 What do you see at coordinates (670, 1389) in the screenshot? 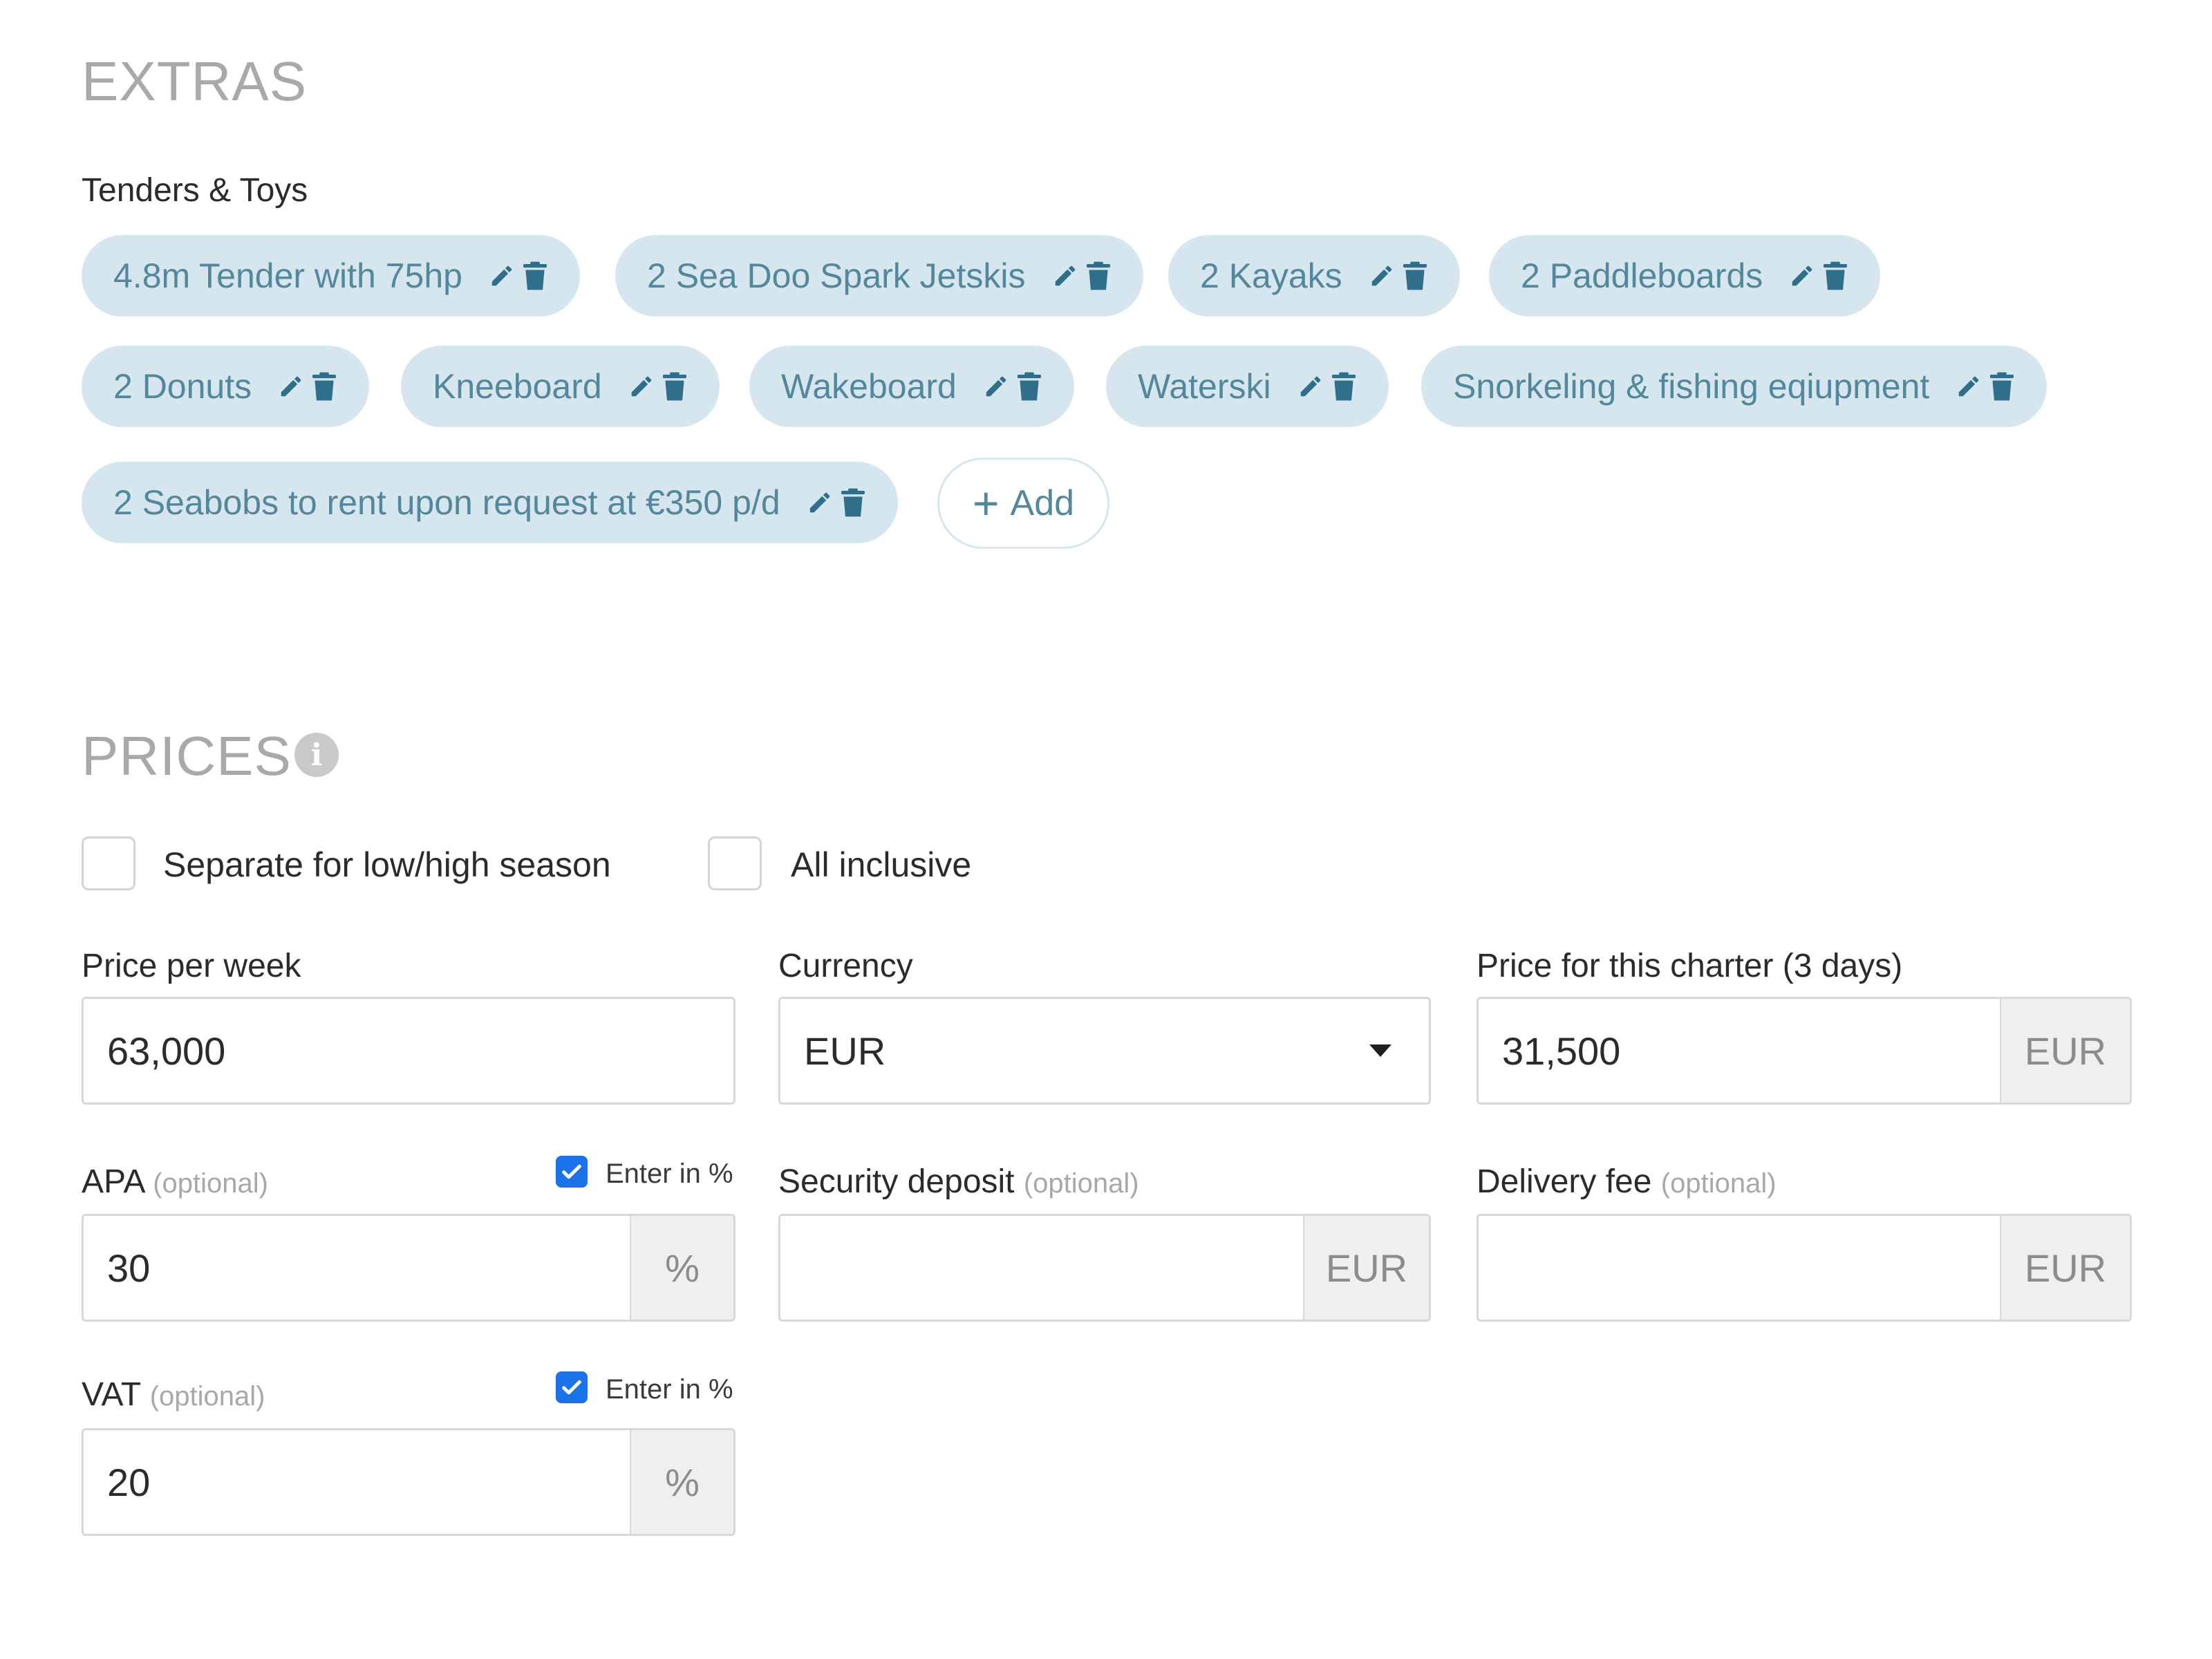
I see `vat-enter-percent-label: Enter in %` at bounding box center [670, 1389].